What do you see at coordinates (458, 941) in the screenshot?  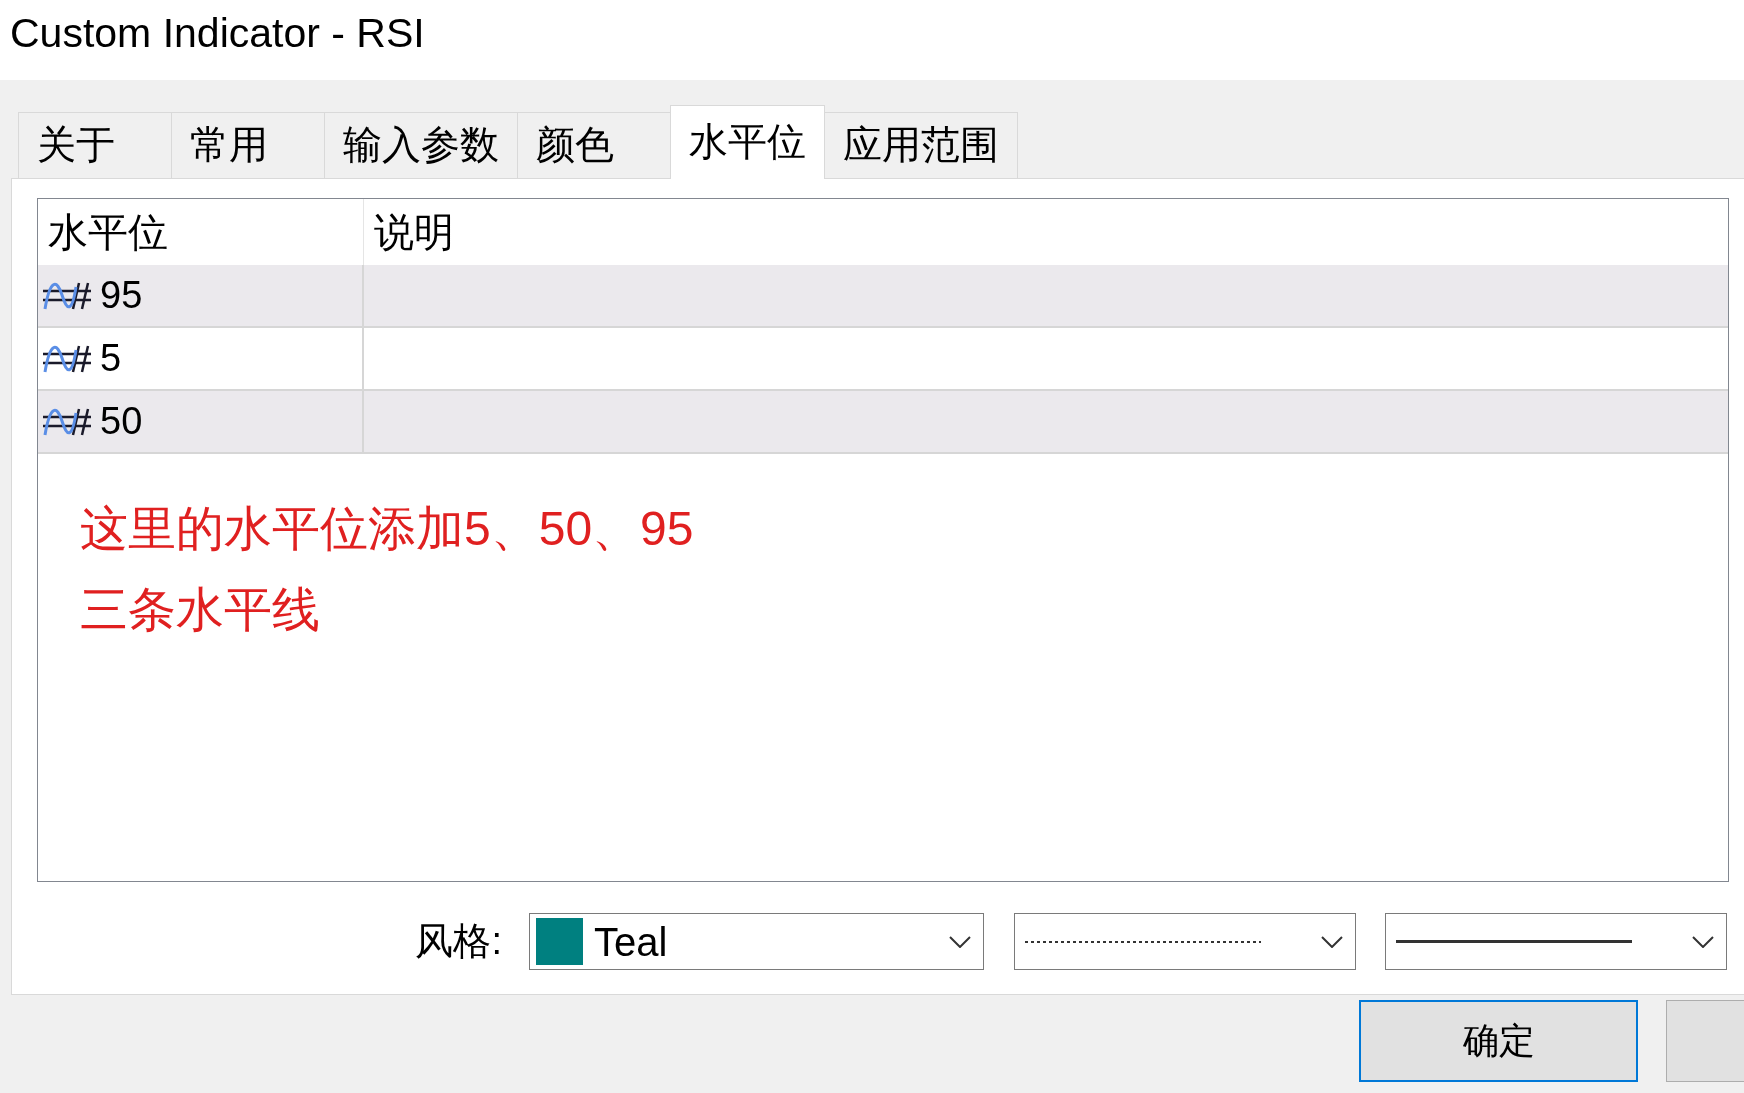 I see `style-label: 风格:` at bounding box center [458, 941].